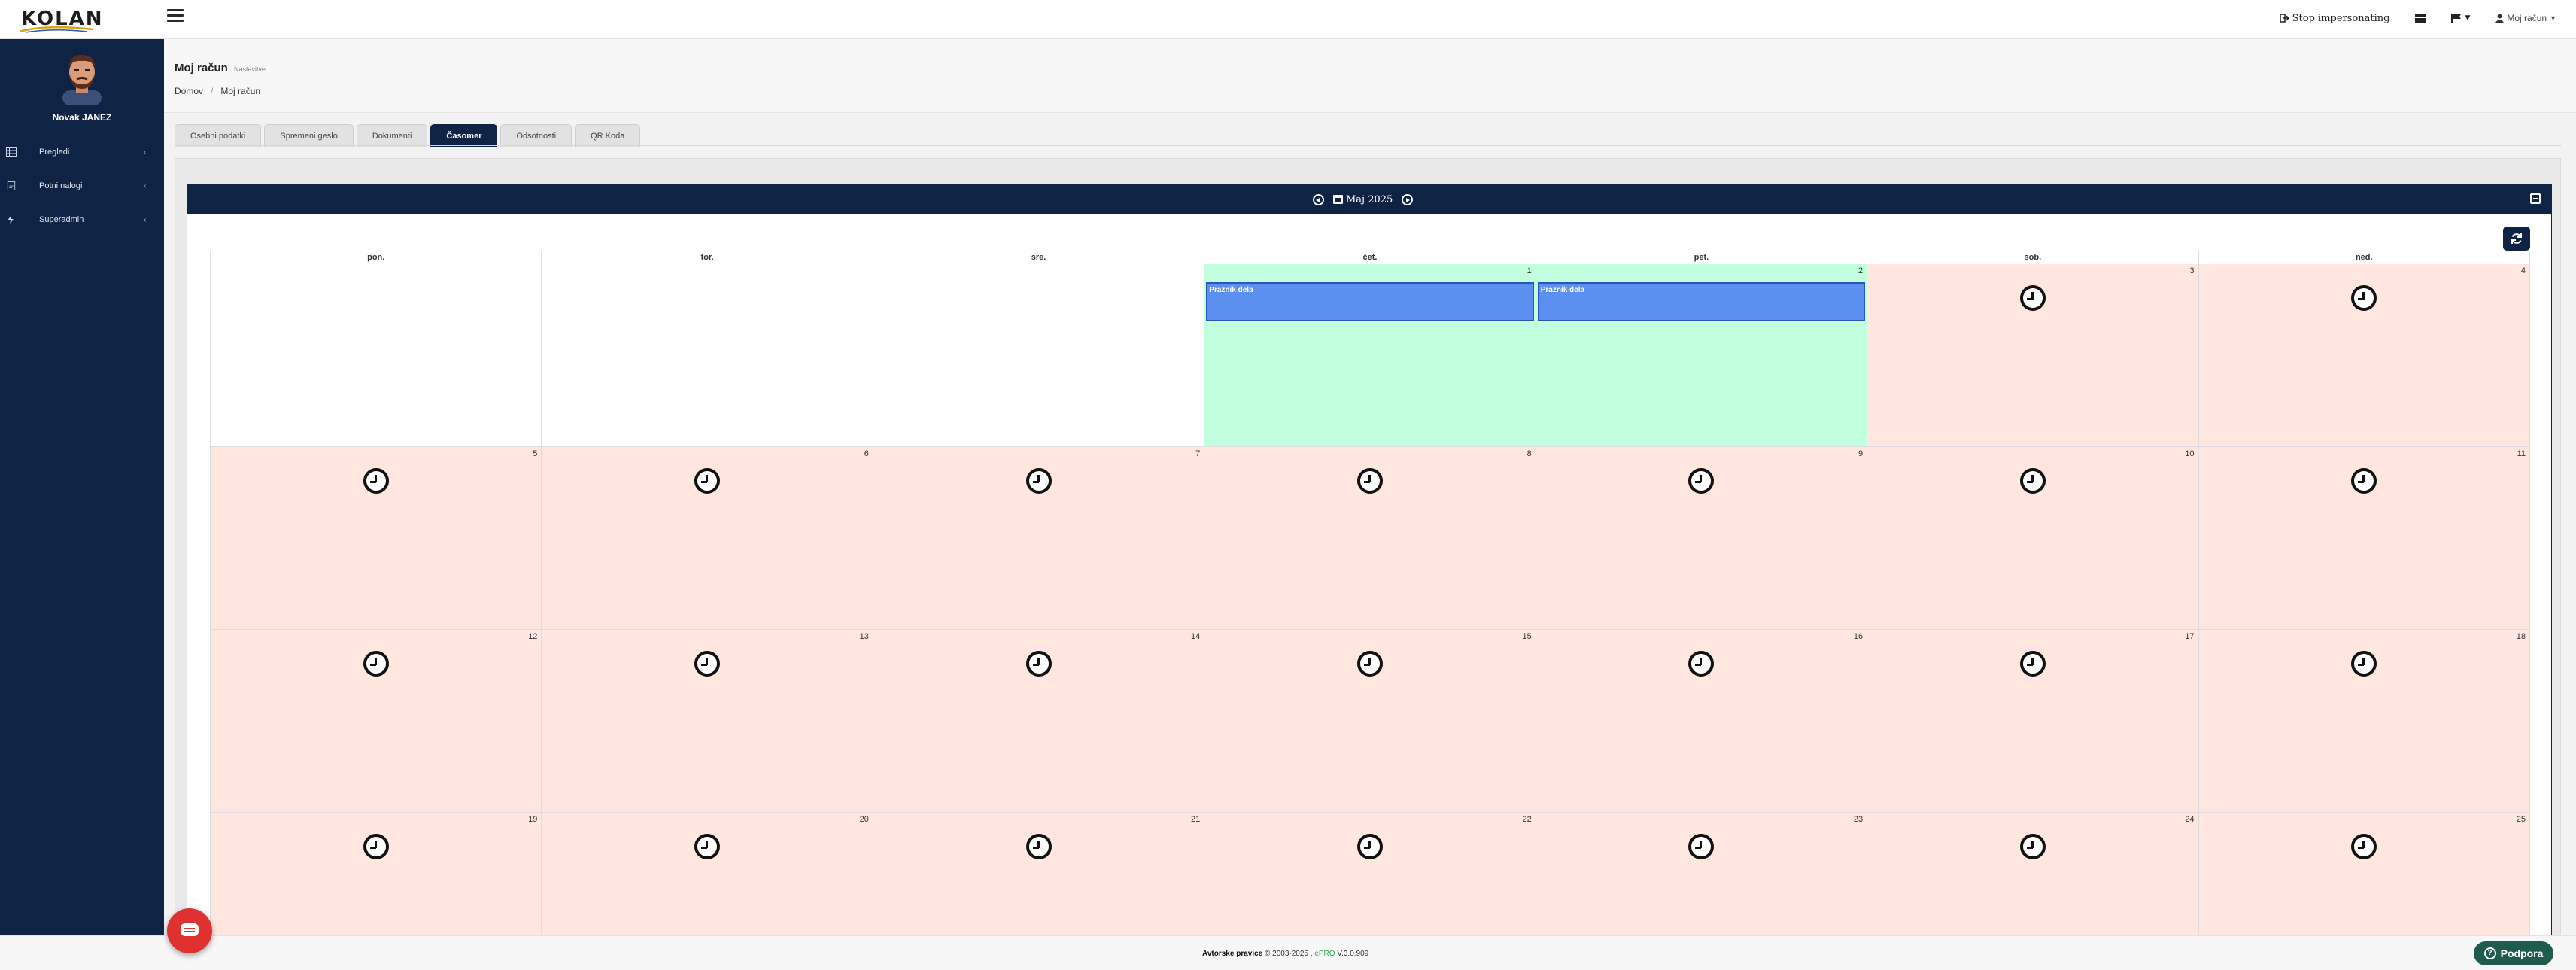  I want to click on day-number: 1, so click(1529, 270).